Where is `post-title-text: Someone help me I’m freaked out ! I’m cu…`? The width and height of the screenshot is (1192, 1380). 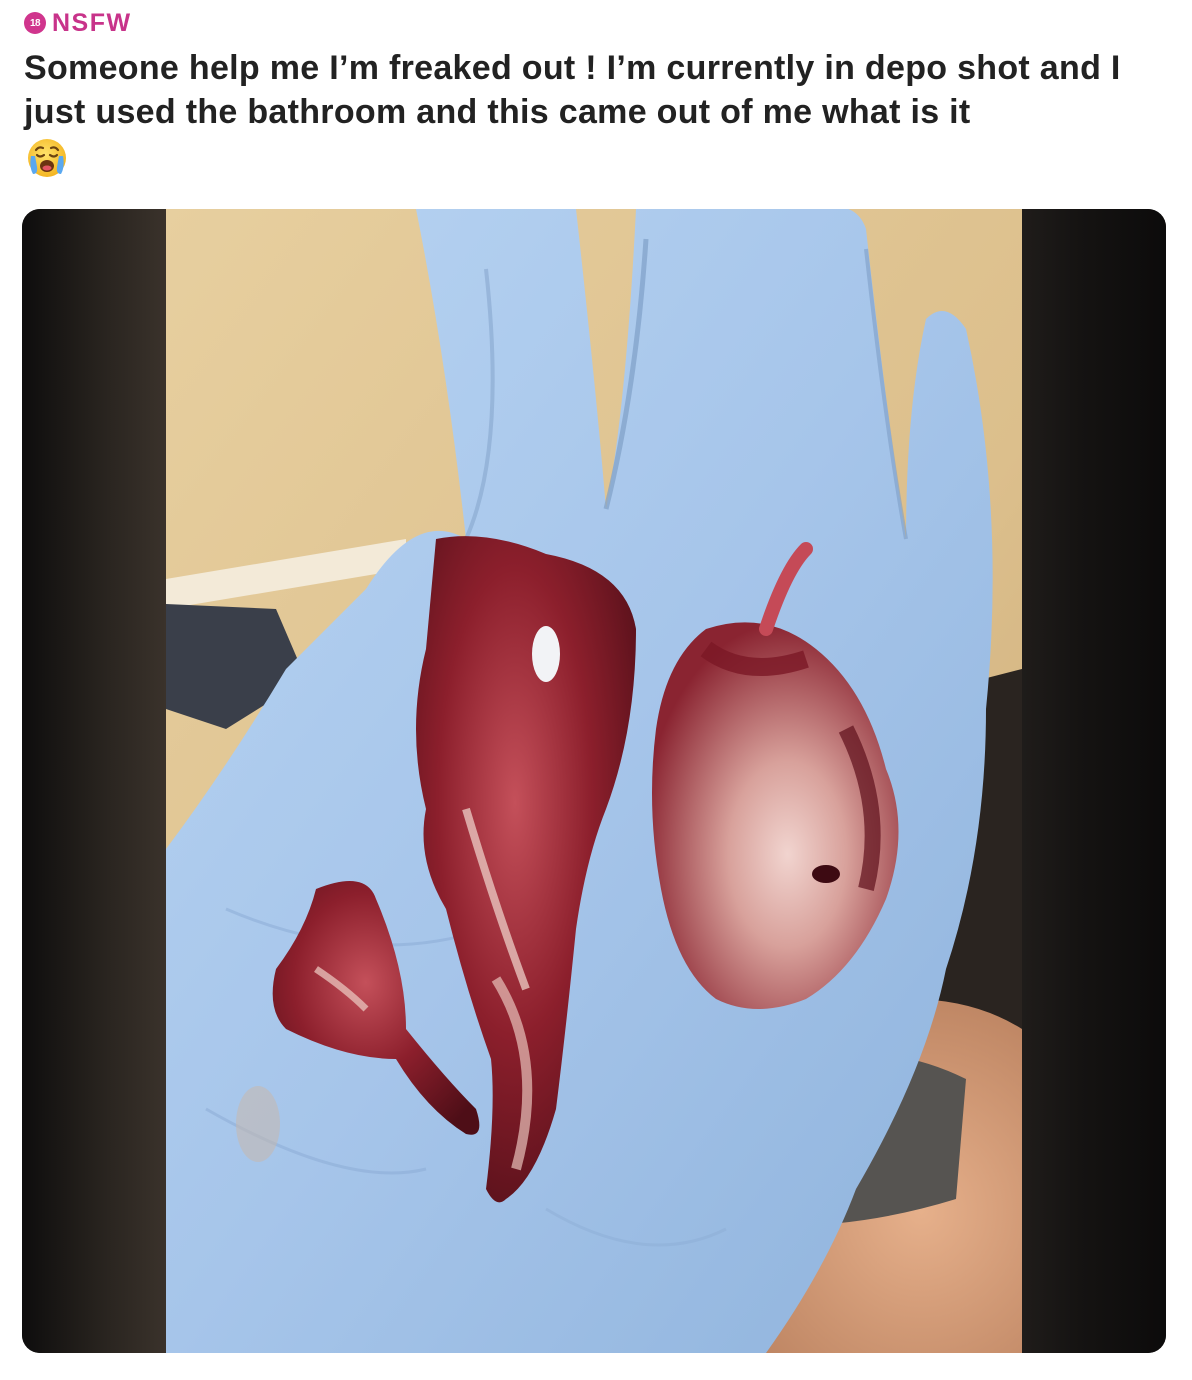 post-title-text: Someone help me I’m freaked out ! I’m cu… is located at coordinates (572, 90).